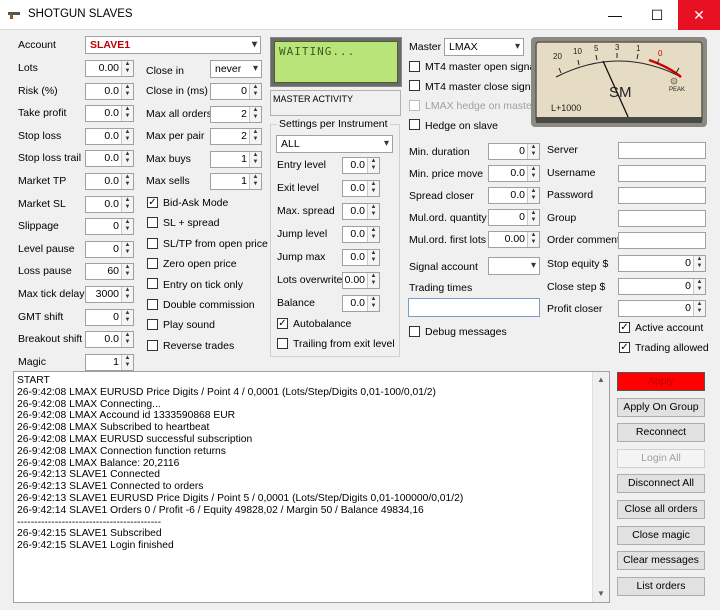 The width and height of the screenshot is (720, 610). What do you see at coordinates (109, 114) in the screenshot?
I see `take-profit-stepper: 0.0 ▲ ▼` at bounding box center [109, 114].